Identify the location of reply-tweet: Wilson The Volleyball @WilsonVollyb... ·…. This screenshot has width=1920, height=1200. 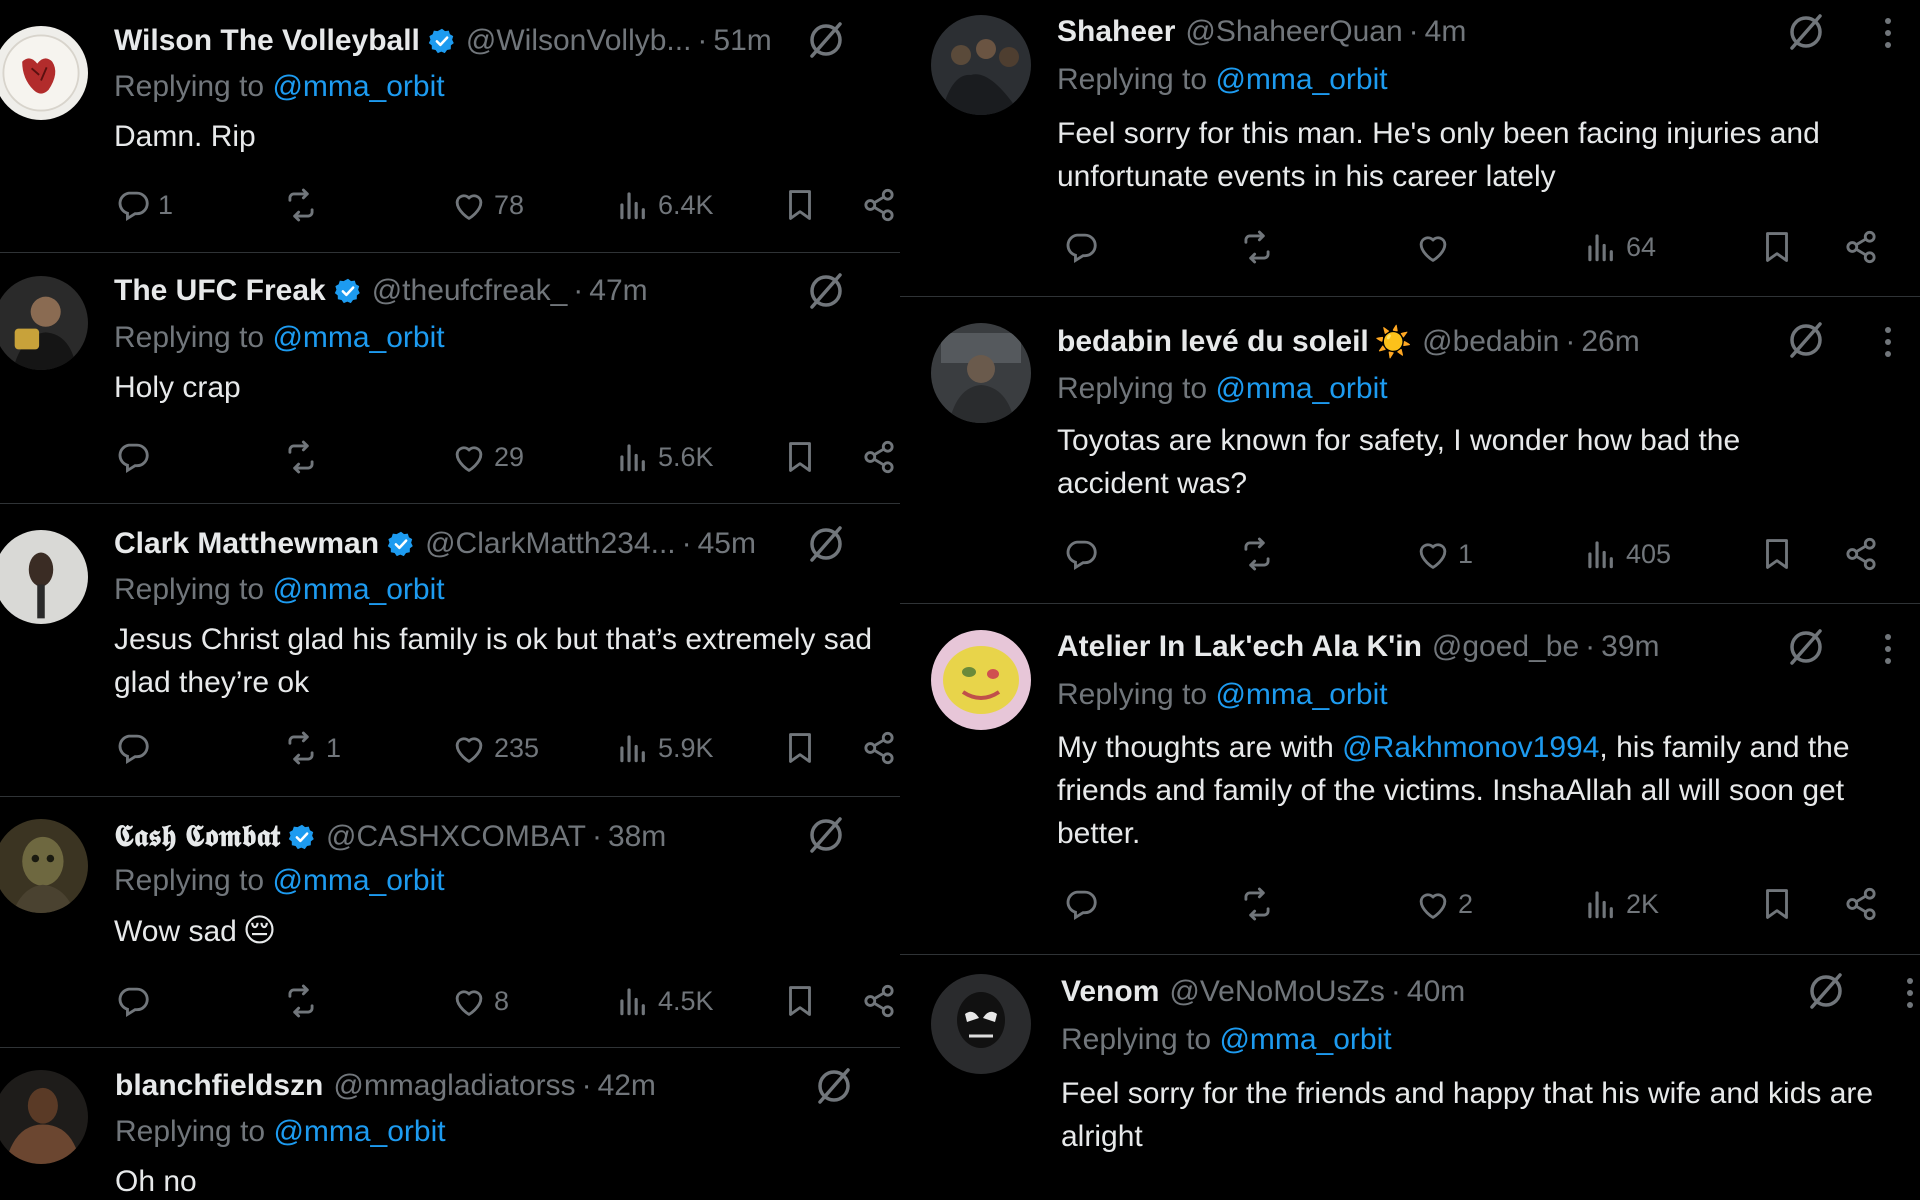
(450, 126).